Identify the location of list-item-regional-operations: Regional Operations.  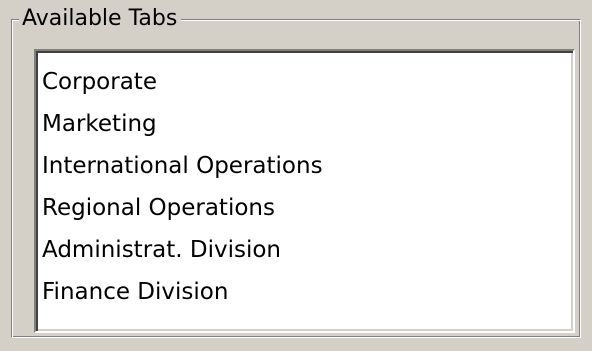
(307, 208).